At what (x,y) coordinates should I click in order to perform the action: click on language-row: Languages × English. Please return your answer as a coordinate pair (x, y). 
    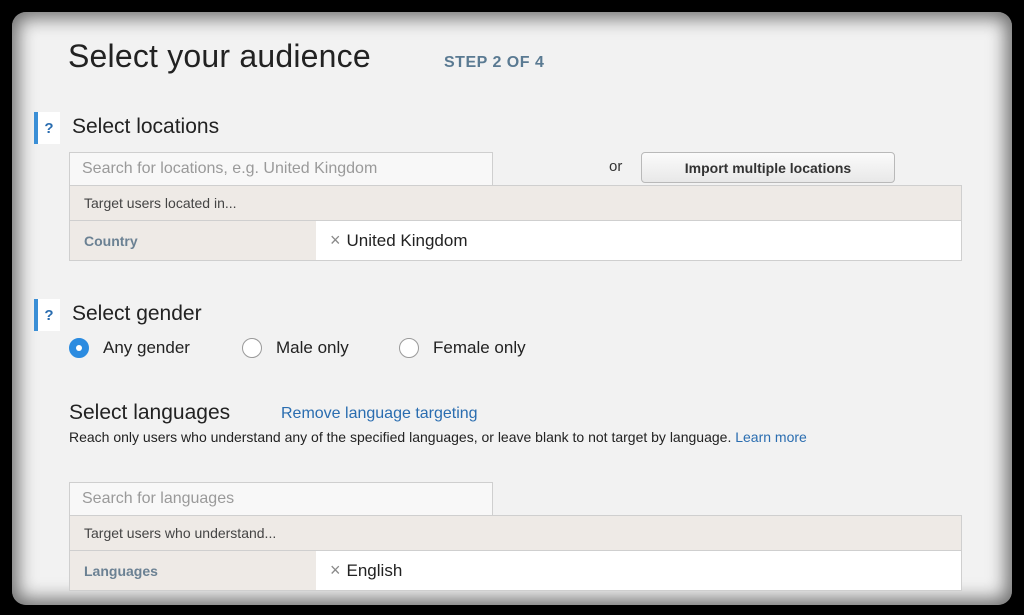
    Looking at the image, I should click on (515, 571).